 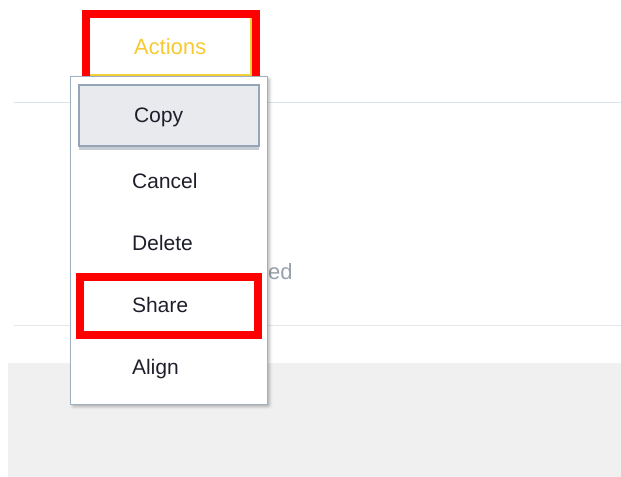 What do you see at coordinates (169, 182) in the screenshot?
I see `menu-item: Cancel` at bounding box center [169, 182].